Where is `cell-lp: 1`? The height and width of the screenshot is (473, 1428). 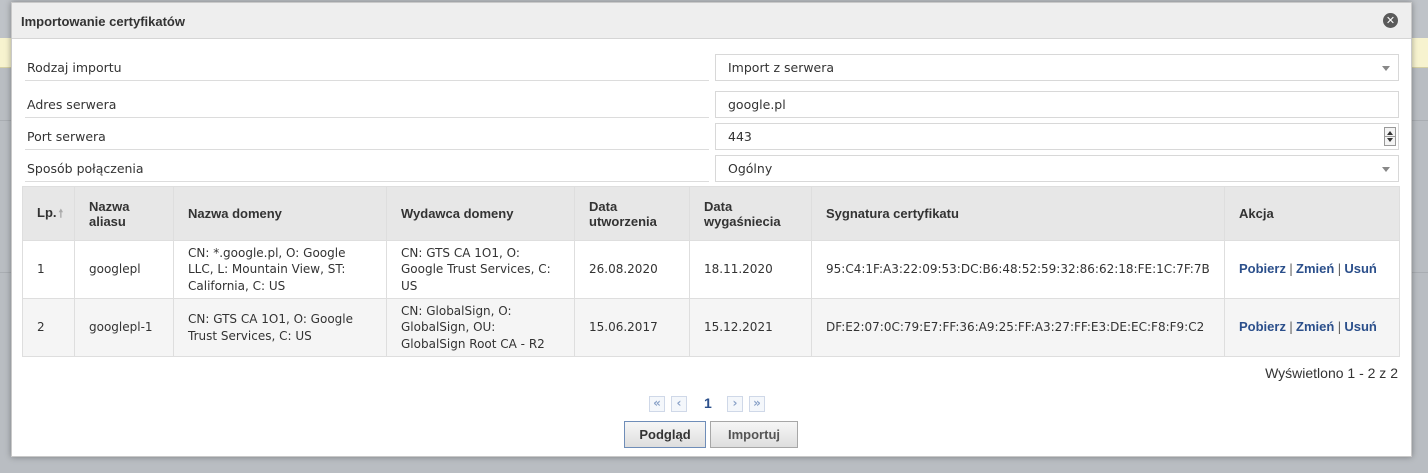 cell-lp: 1 is located at coordinates (48, 269).